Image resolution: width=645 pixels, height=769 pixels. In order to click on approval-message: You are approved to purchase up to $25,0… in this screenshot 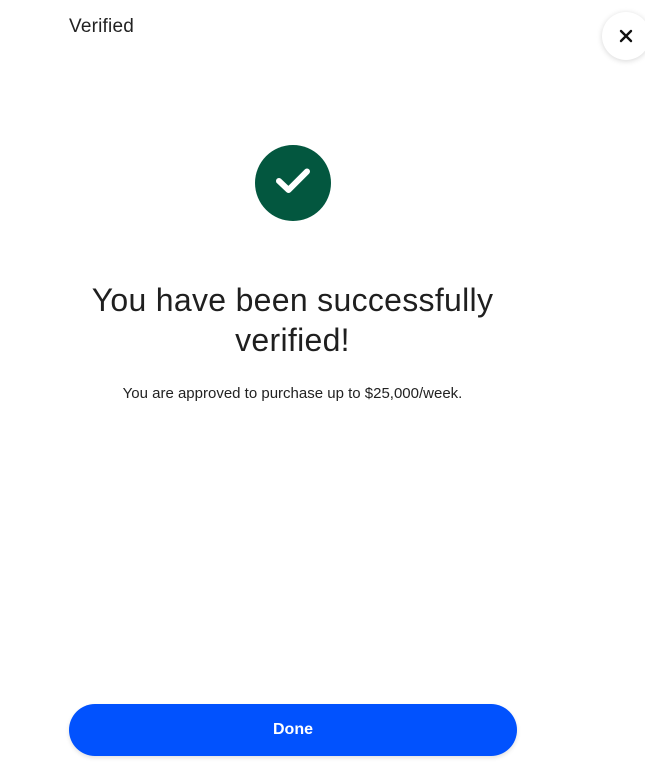, I will do `click(292, 393)`.